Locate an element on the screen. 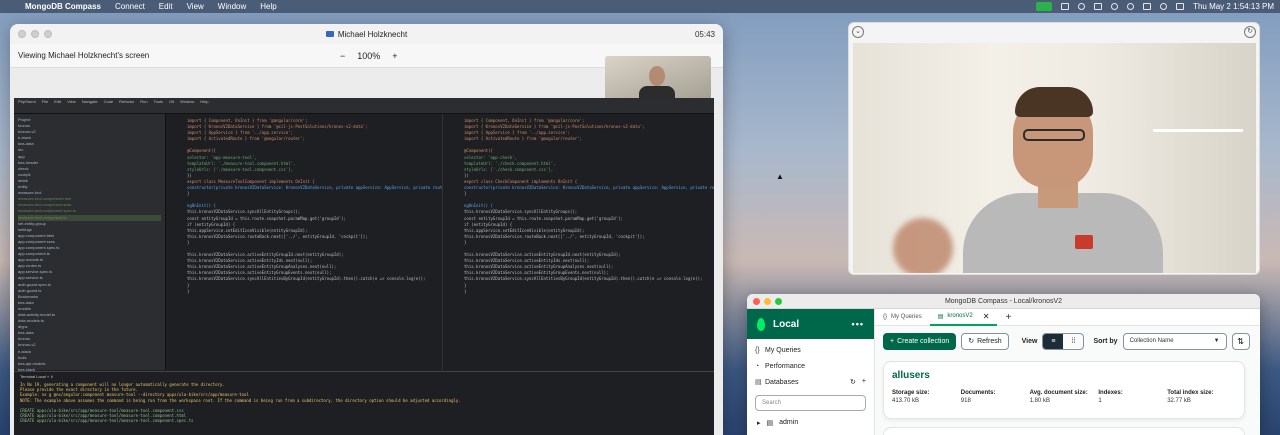 The height and width of the screenshot is (435, 1280). tab-kronosv2: ▤ kronosV2 ✕ is located at coordinates (963, 317).